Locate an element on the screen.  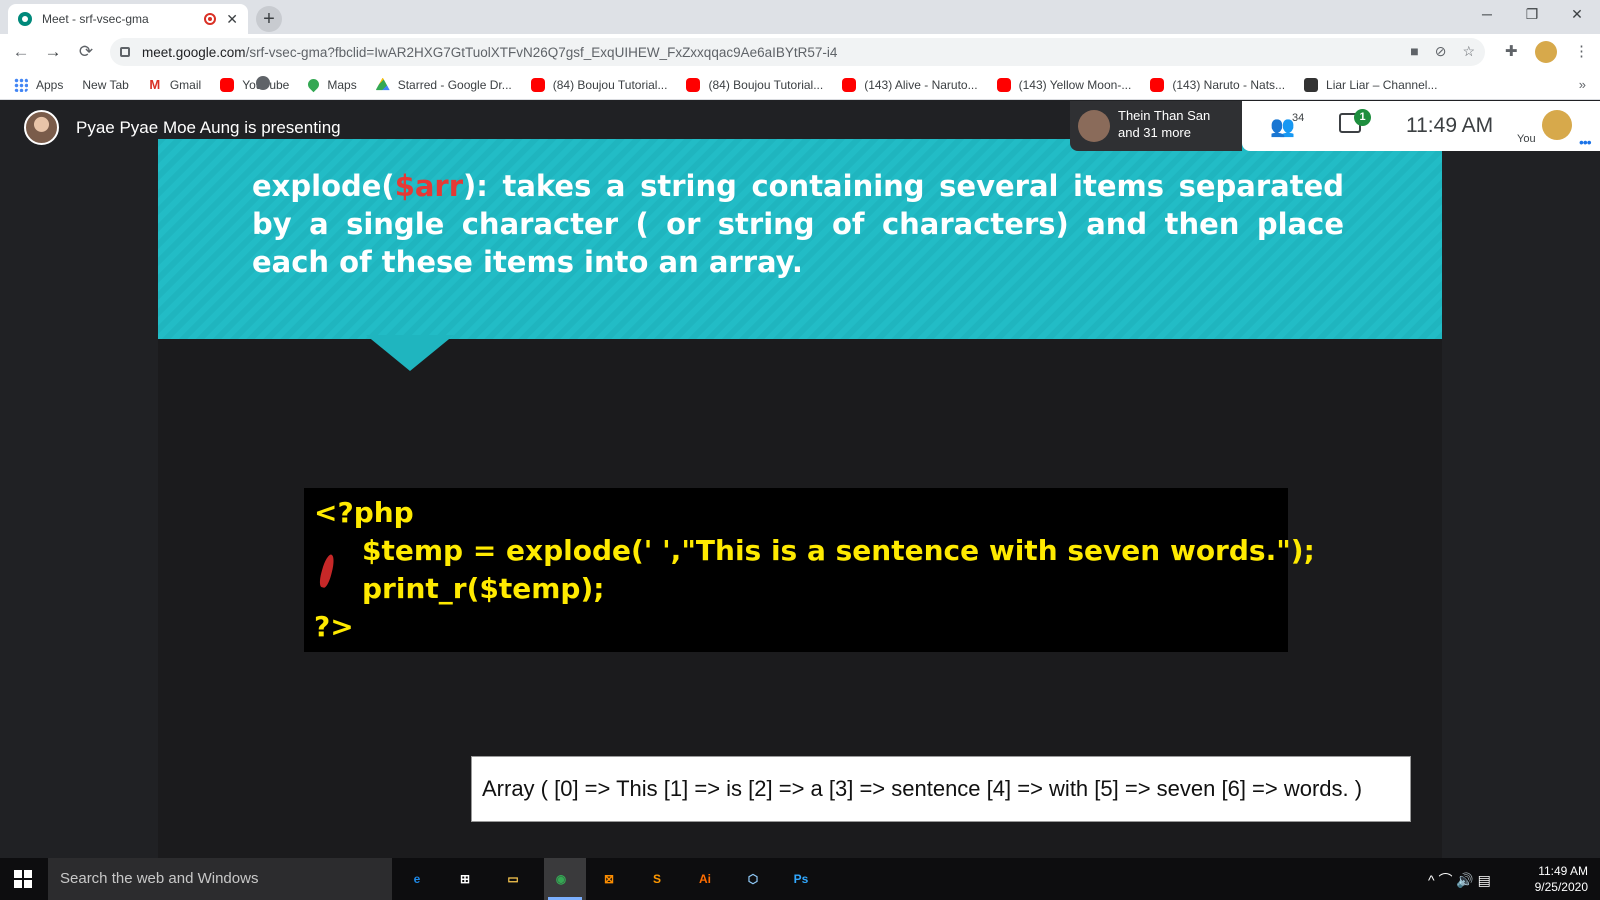
tray-icons: ^ ⌒ 🔊 ▤ is located at coordinates (1459, 880).